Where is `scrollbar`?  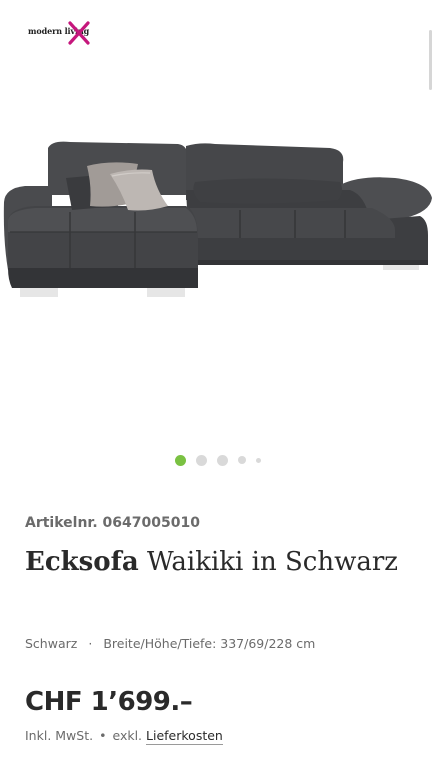 scrollbar is located at coordinates (430, 60).